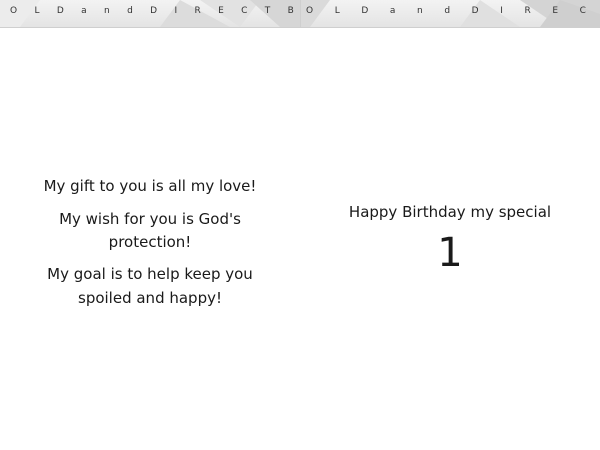 This screenshot has width=600, height=450. What do you see at coordinates (450, 253) in the screenshot?
I see `age-number: 1` at bounding box center [450, 253].